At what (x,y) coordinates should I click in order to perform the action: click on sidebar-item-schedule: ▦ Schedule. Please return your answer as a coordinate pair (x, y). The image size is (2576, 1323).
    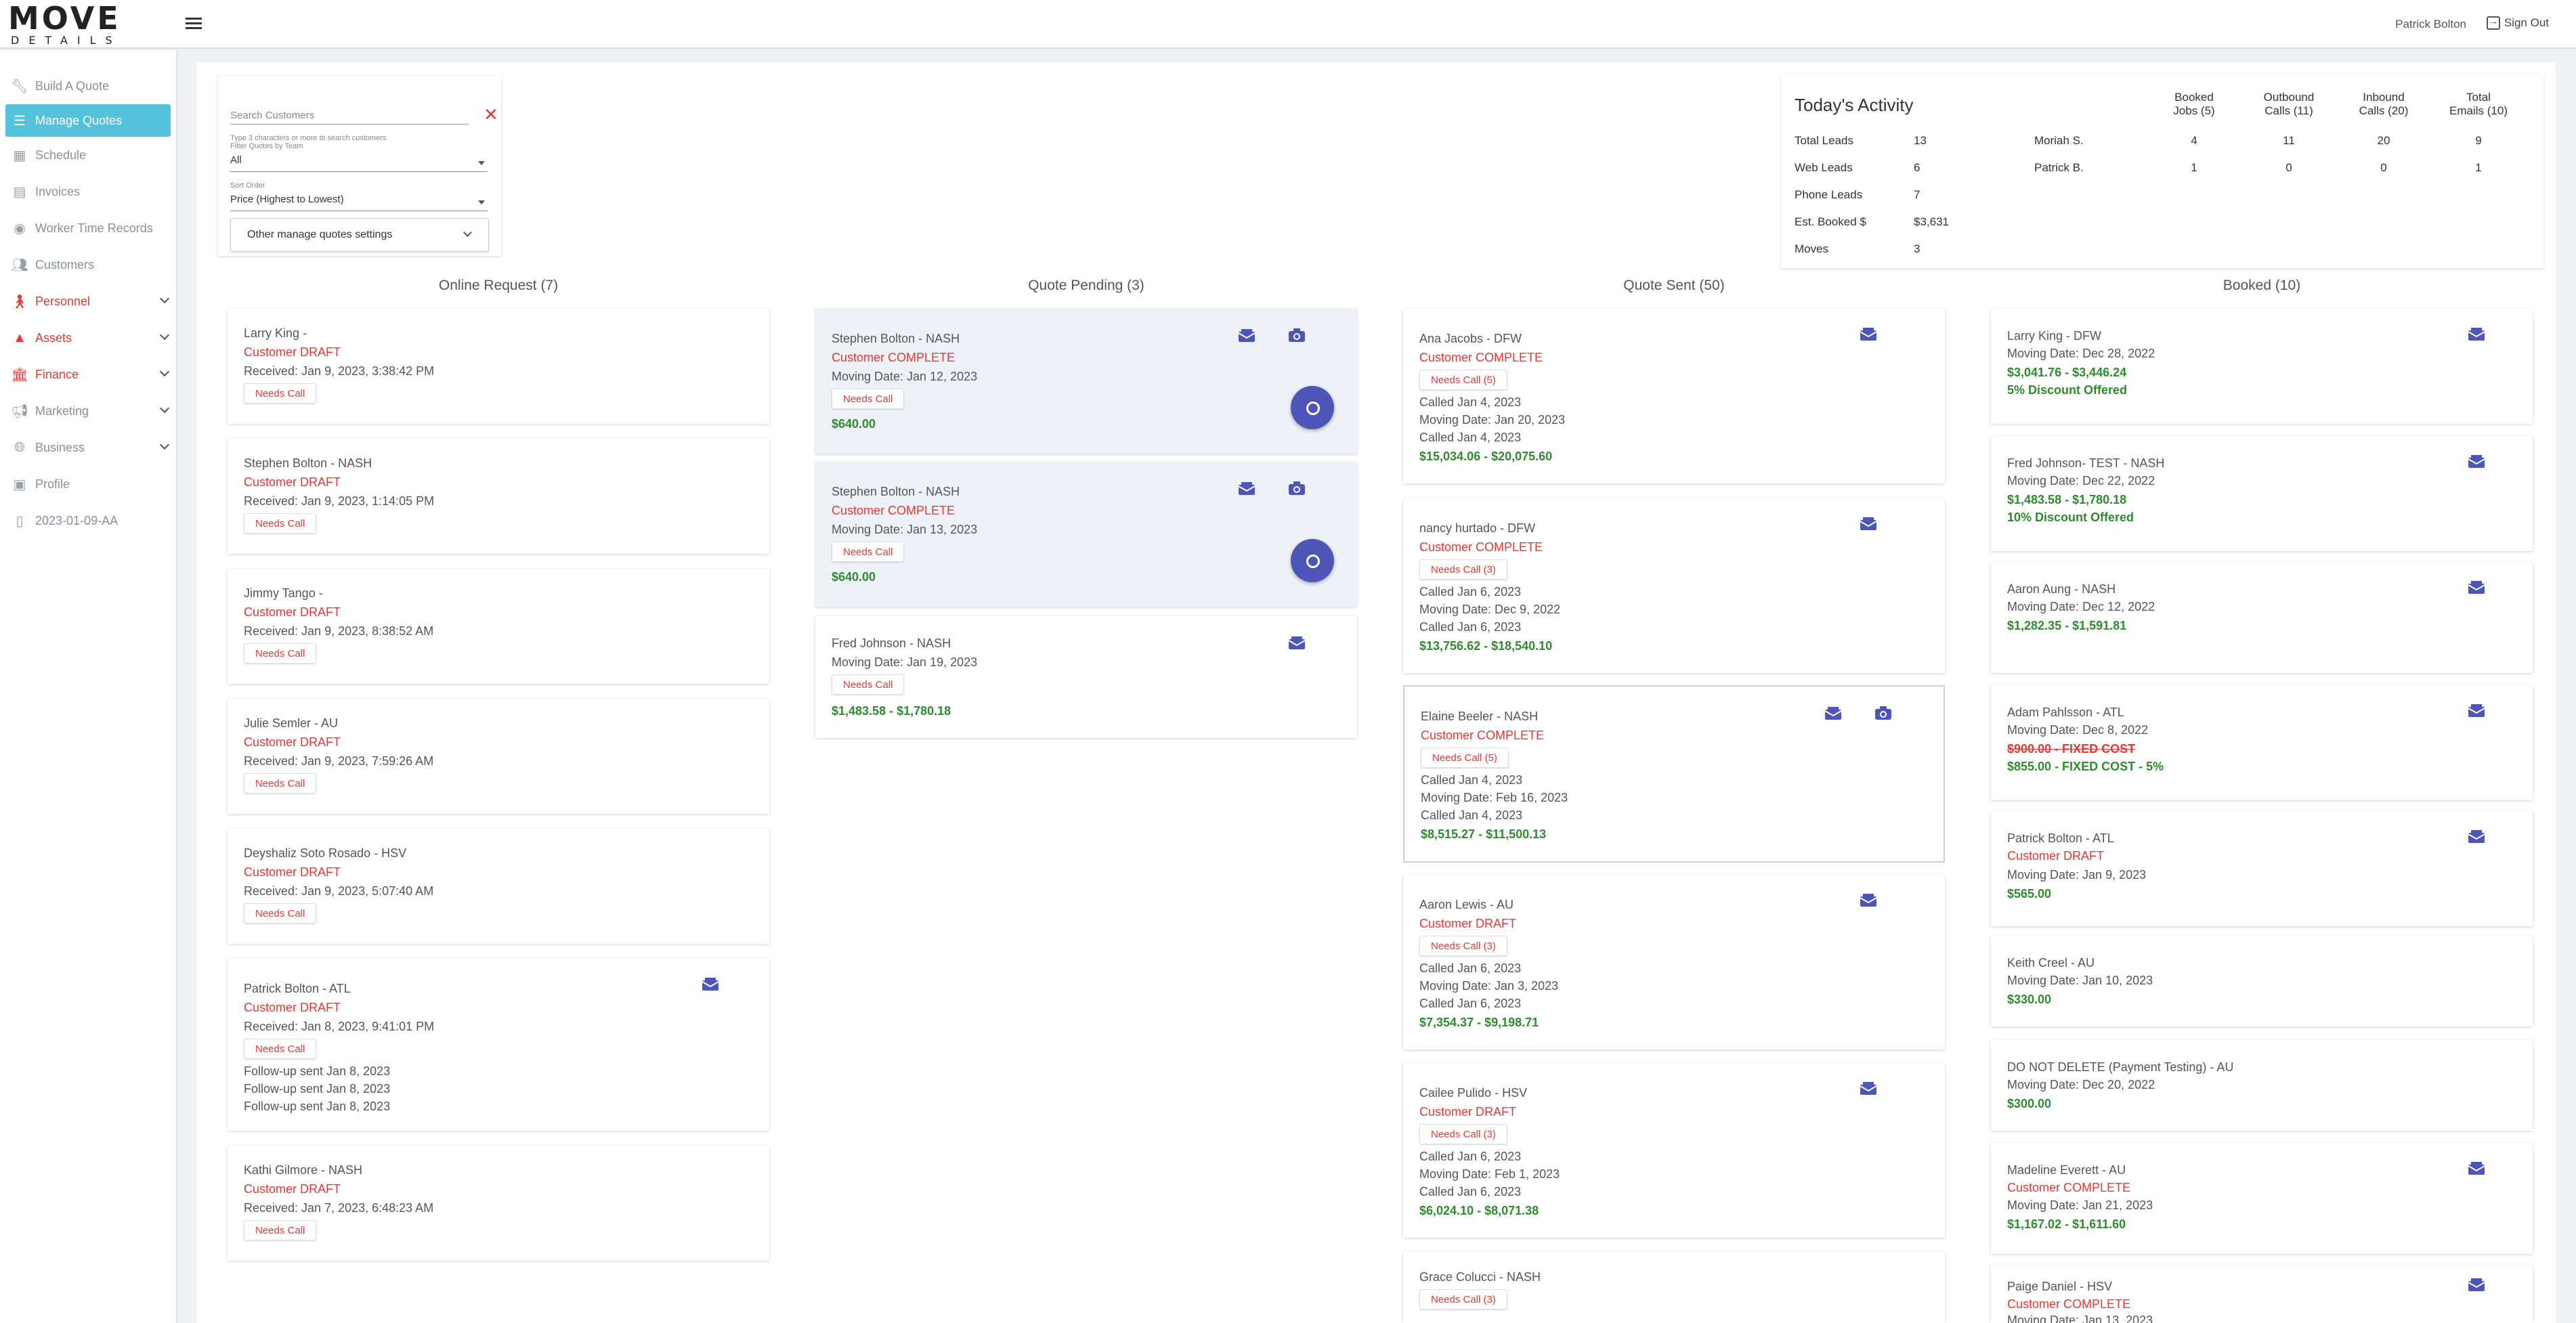
    Looking at the image, I should click on (88, 155).